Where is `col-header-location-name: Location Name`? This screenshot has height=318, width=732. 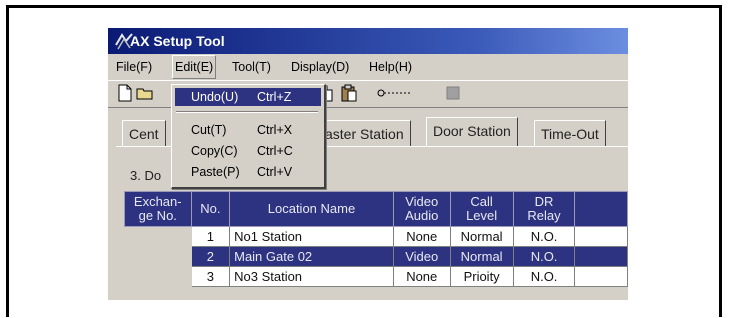 col-header-location-name: Location Name is located at coordinates (311, 209).